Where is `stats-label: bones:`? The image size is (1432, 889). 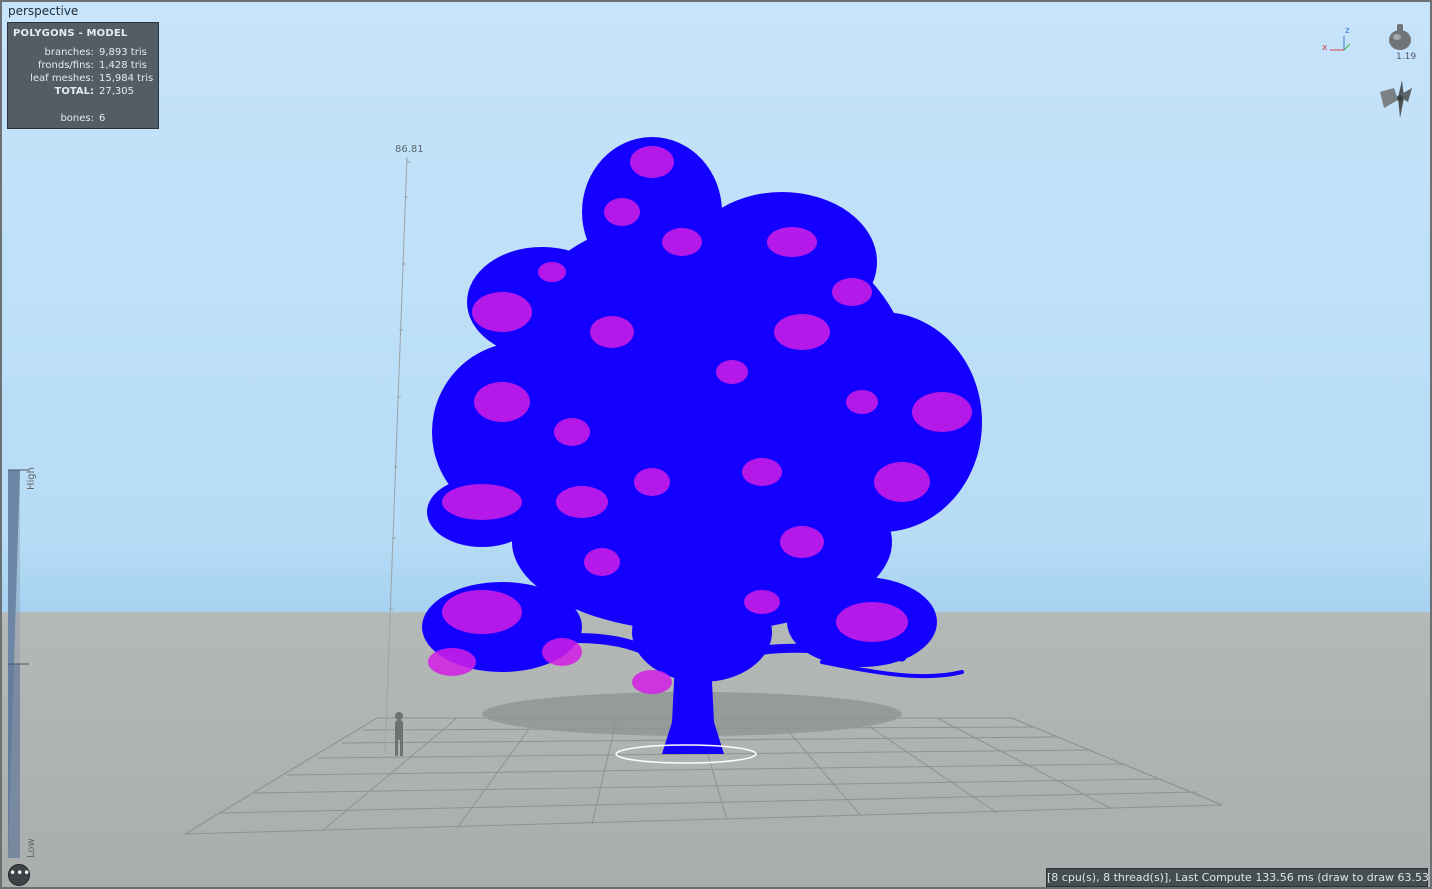 stats-label: bones: is located at coordinates (77, 118).